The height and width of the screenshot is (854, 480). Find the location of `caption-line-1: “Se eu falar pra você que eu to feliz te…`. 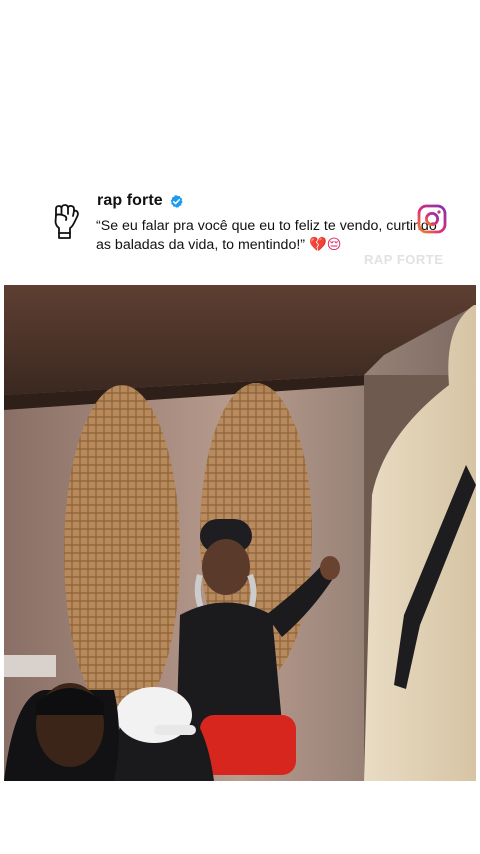

caption-line-1: “Se eu falar pra você que eu to feliz te… is located at coordinates (266, 226).